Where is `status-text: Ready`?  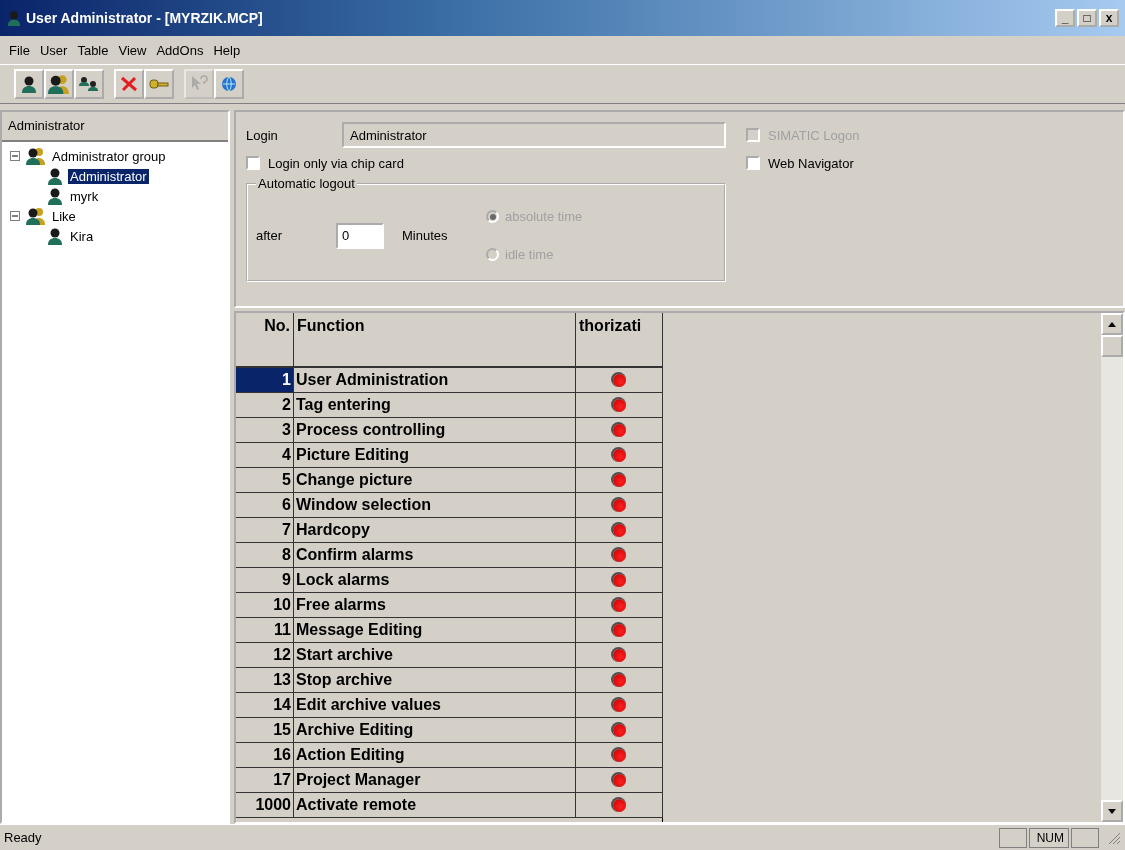
status-text: Ready is located at coordinates (23, 837).